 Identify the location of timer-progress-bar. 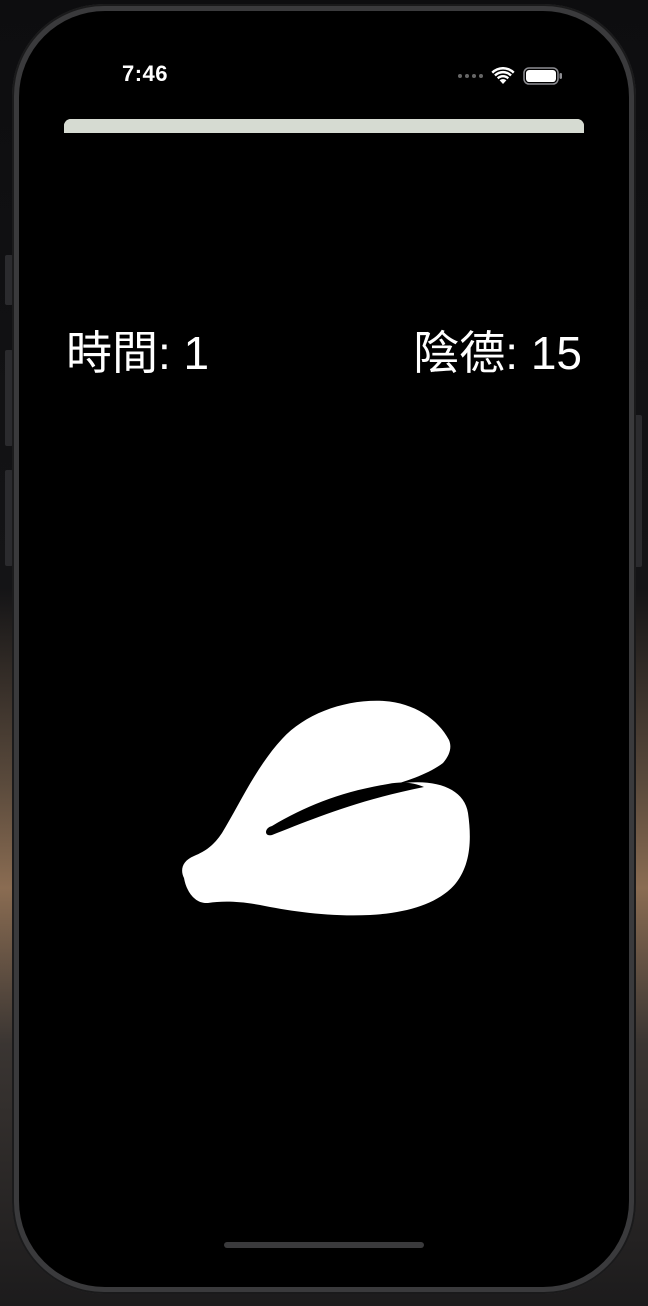
(324, 126).